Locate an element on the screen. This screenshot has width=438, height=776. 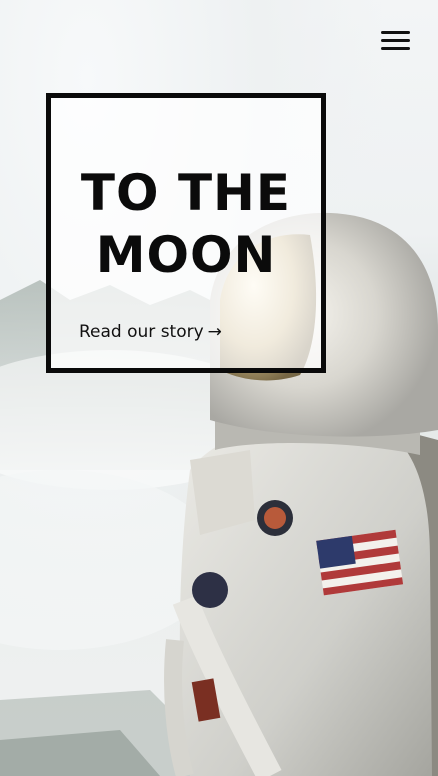
read-story-link: Read our story → is located at coordinates (150, 332).